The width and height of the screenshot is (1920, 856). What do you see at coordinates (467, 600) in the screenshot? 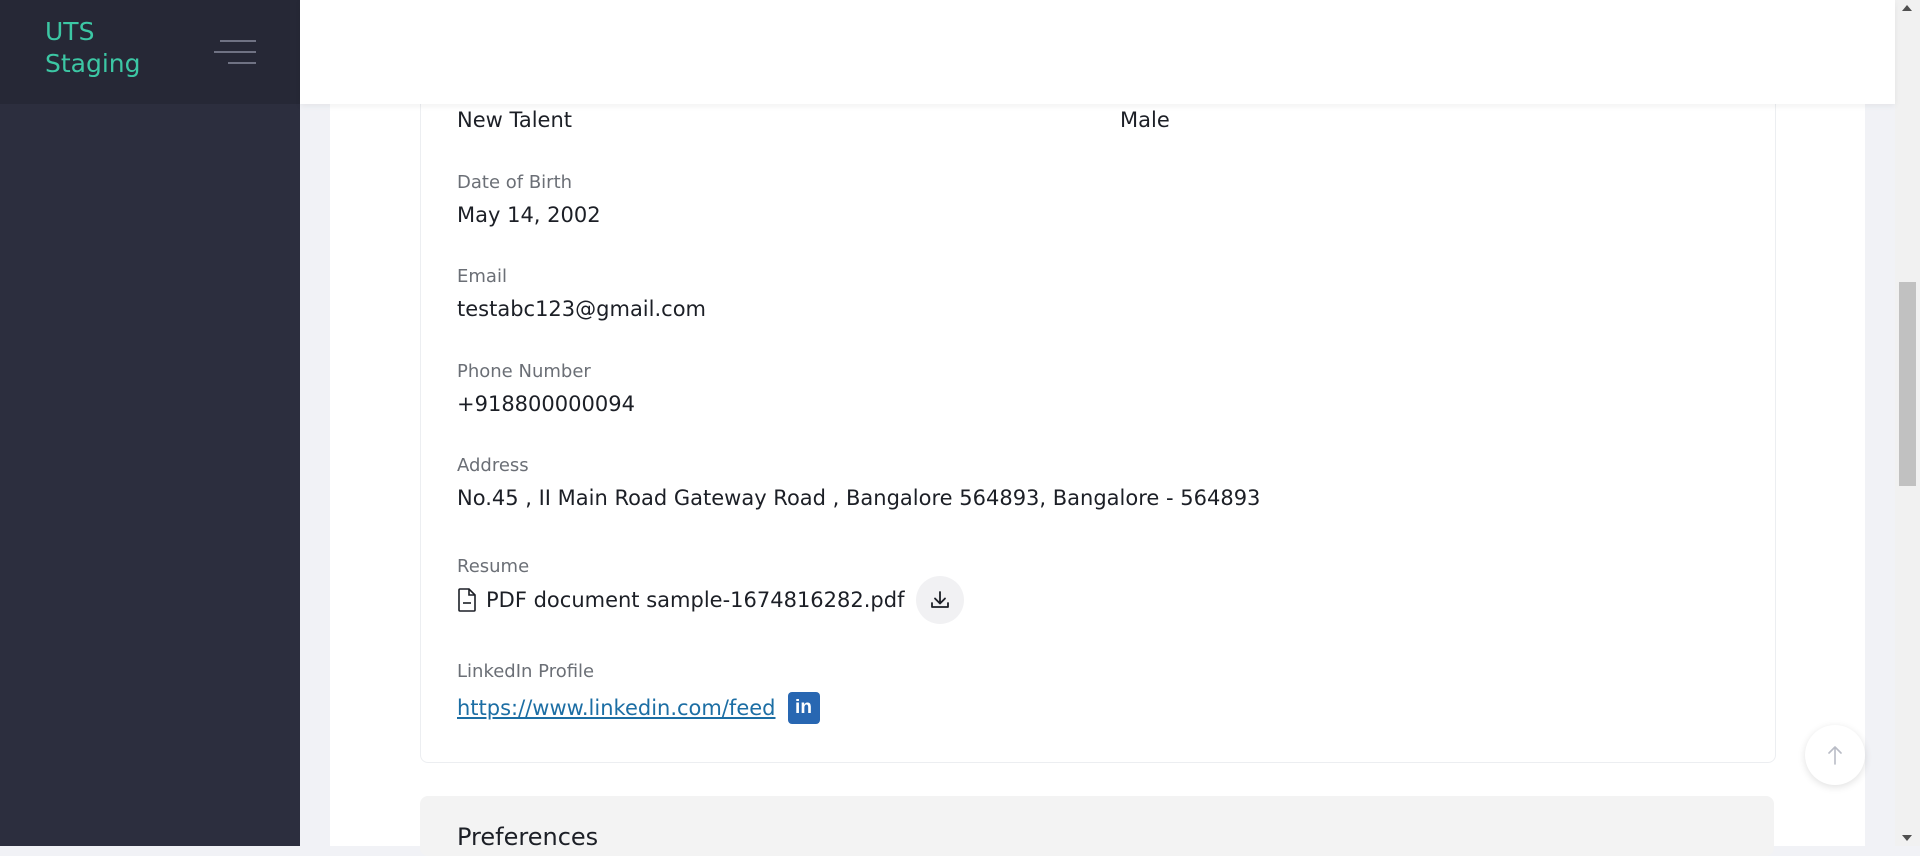
I see `file-icon` at bounding box center [467, 600].